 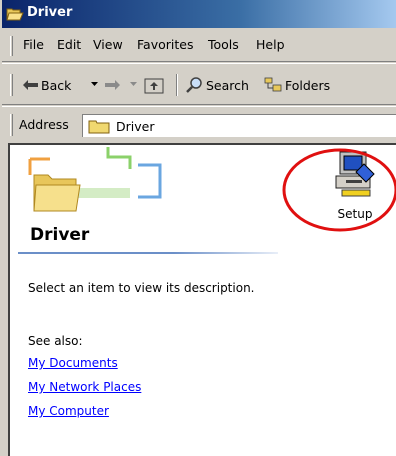 What do you see at coordinates (33, 44) in the screenshot?
I see `menu-file: File` at bounding box center [33, 44].